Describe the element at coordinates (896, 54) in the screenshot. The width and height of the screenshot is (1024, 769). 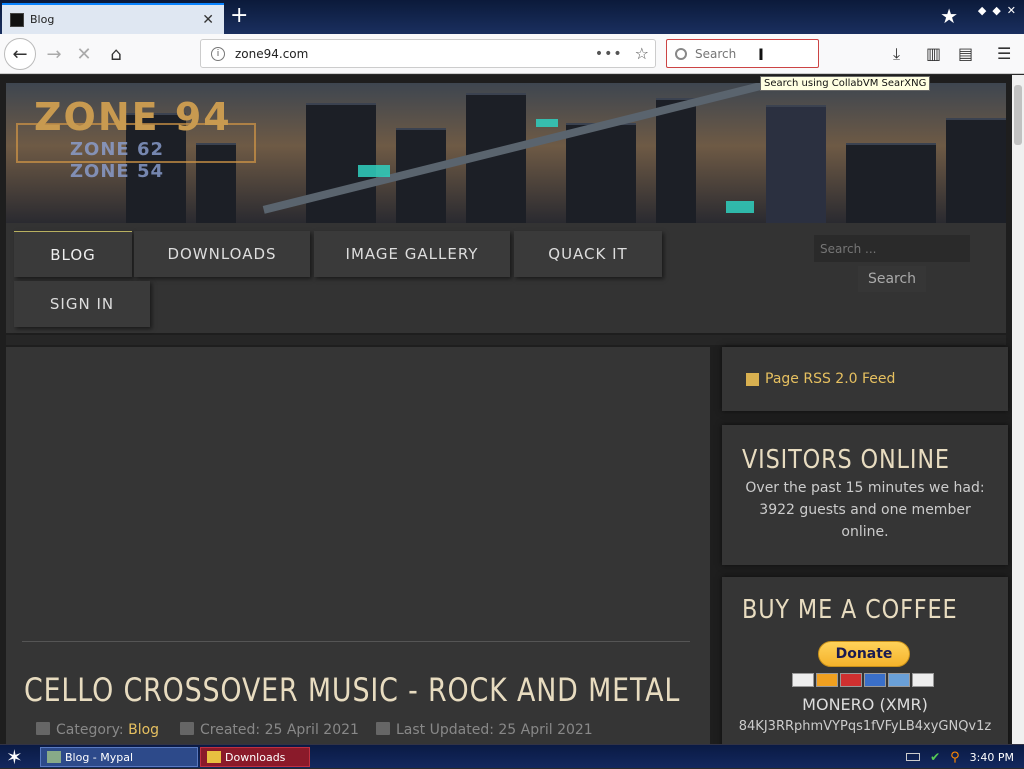
I see `download-icon: ⤓` at that location.